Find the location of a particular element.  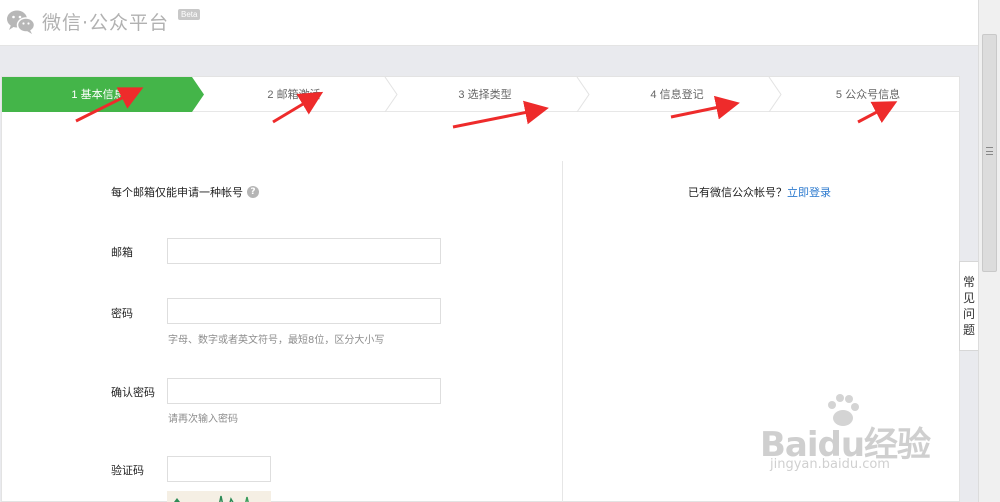

watermark-url: jingyan.baidu.com is located at coordinates (830, 464).